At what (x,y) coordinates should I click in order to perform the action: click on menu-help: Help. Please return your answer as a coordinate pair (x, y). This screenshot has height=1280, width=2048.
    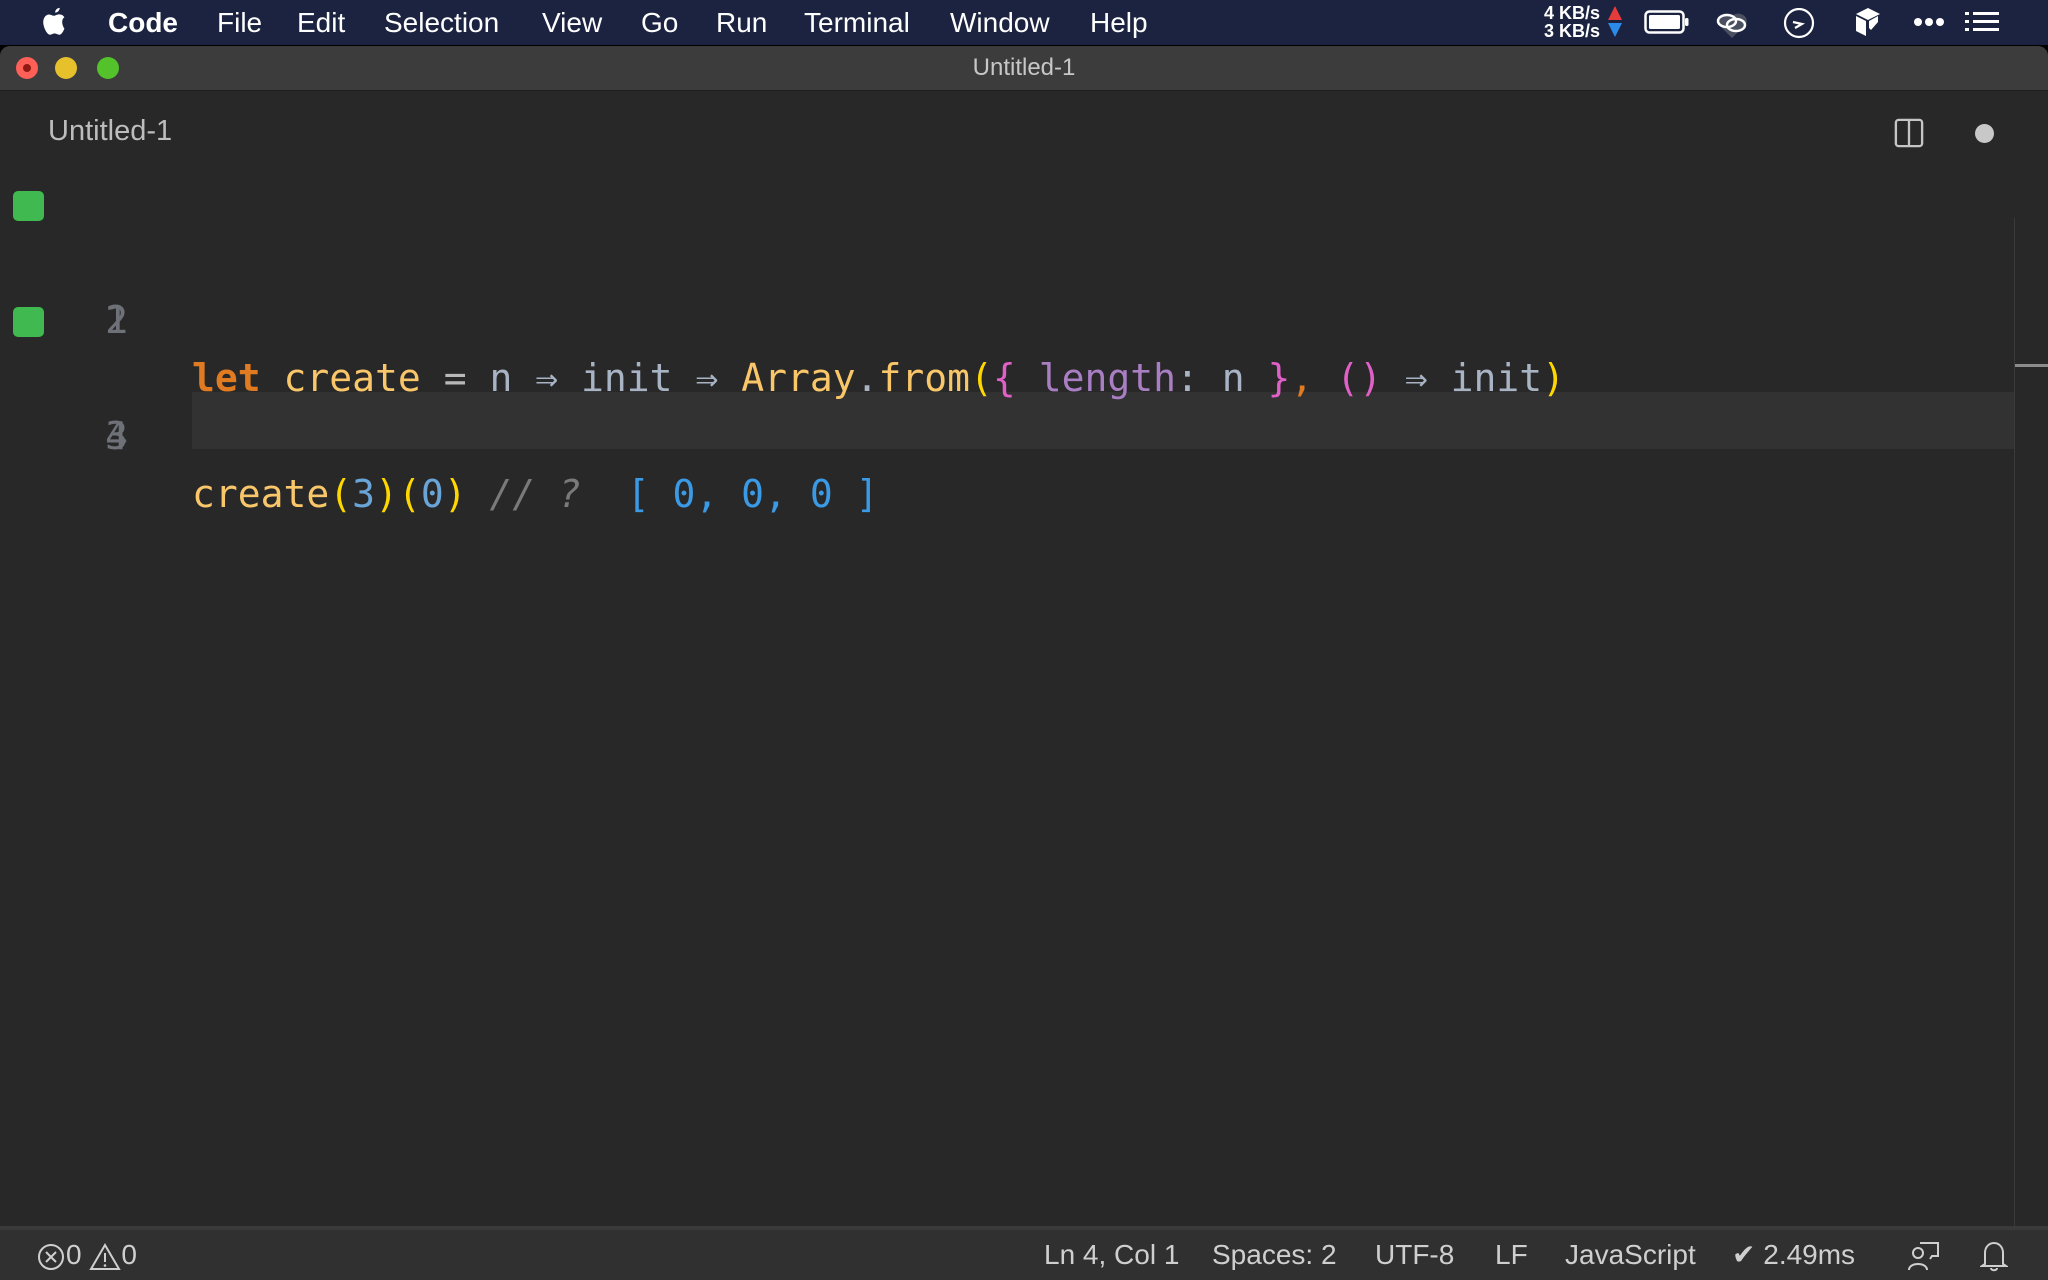
    Looking at the image, I should click on (1119, 22).